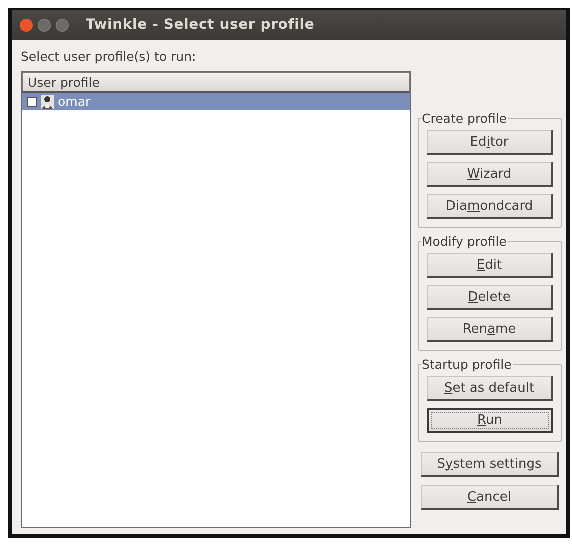 The width and height of the screenshot is (572, 546). Describe the element at coordinates (47, 101) in the screenshot. I see `user-icon` at that location.